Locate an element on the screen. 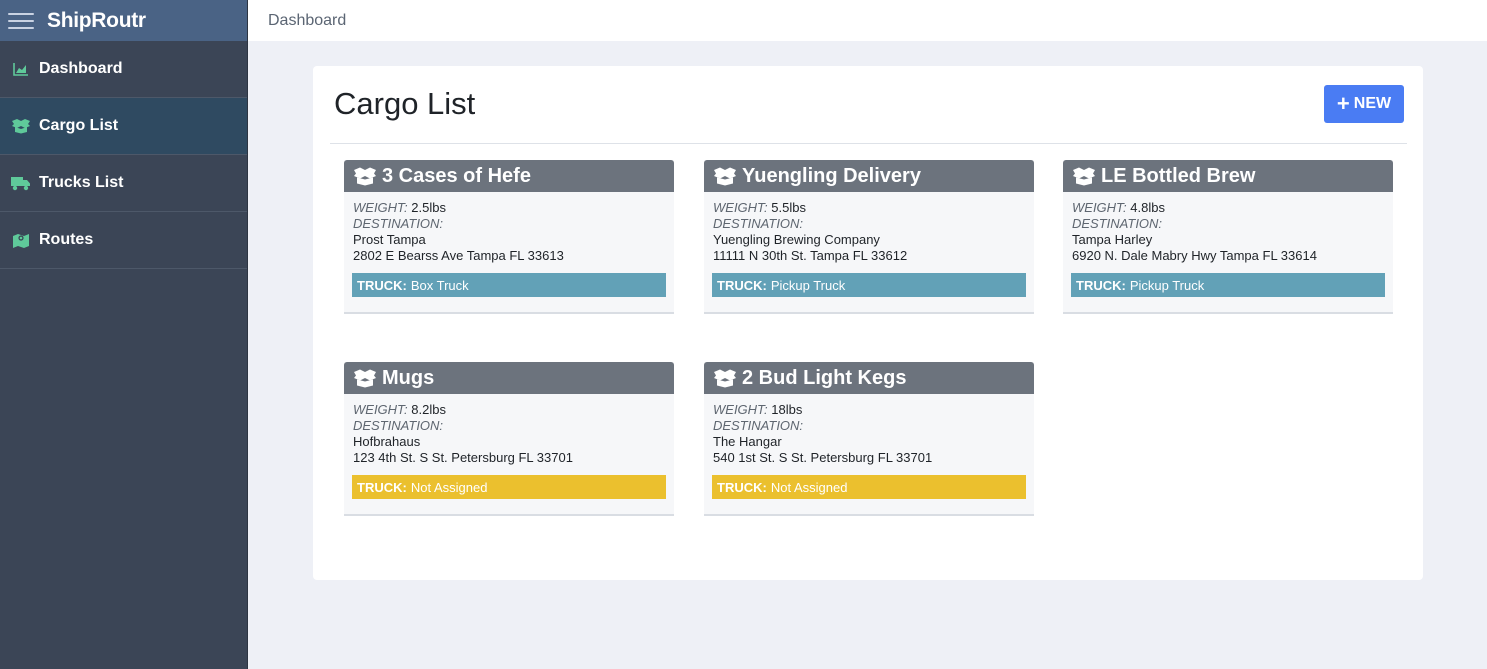 The height and width of the screenshot is (669, 1487). weight-value: 8.2lbs is located at coordinates (428, 409).